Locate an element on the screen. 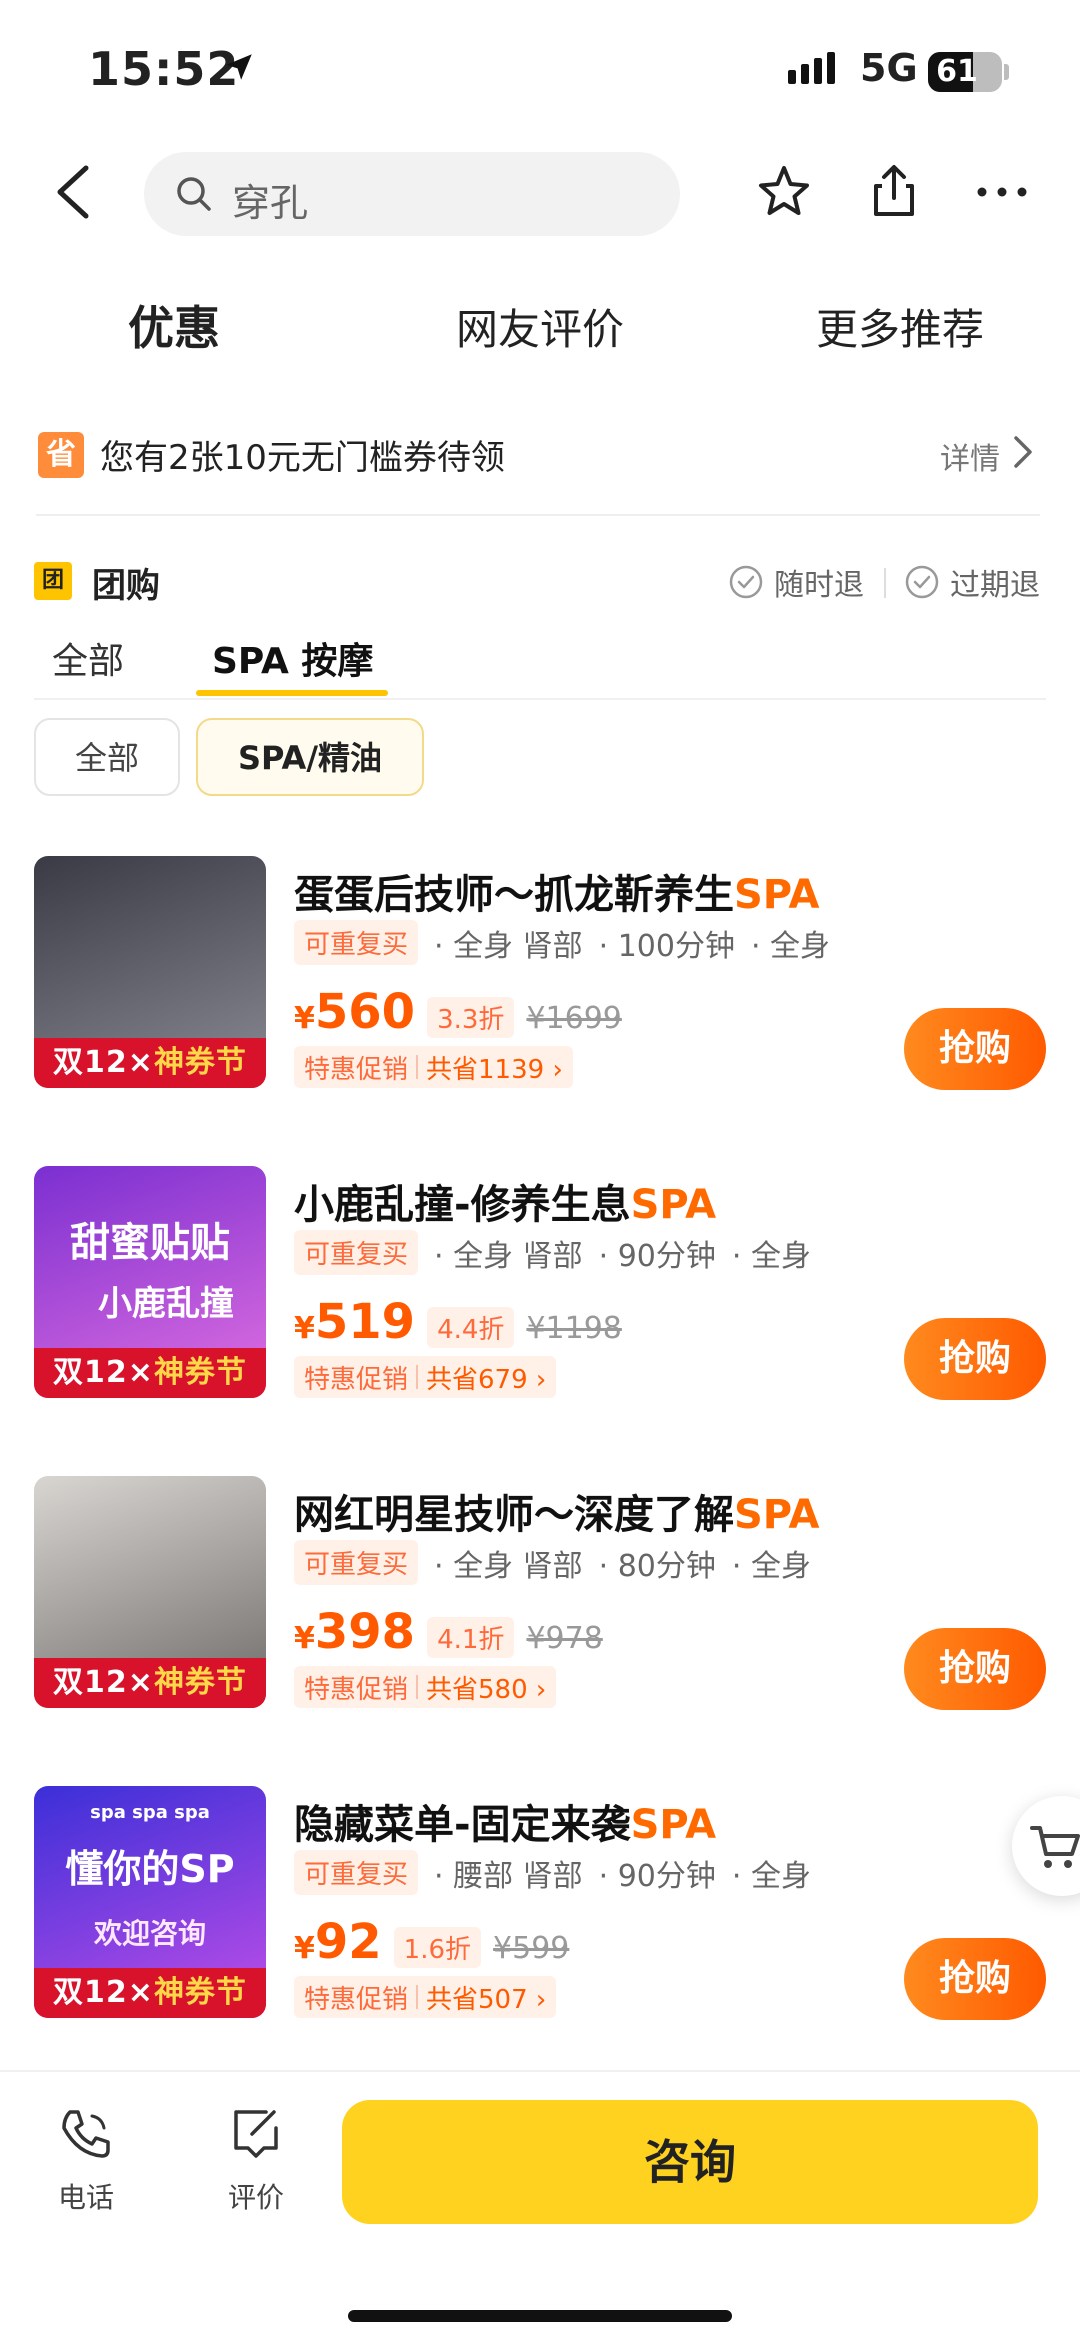 The height and width of the screenshot is (2337, 1080). search-icon is located at coordinates (194, 194).